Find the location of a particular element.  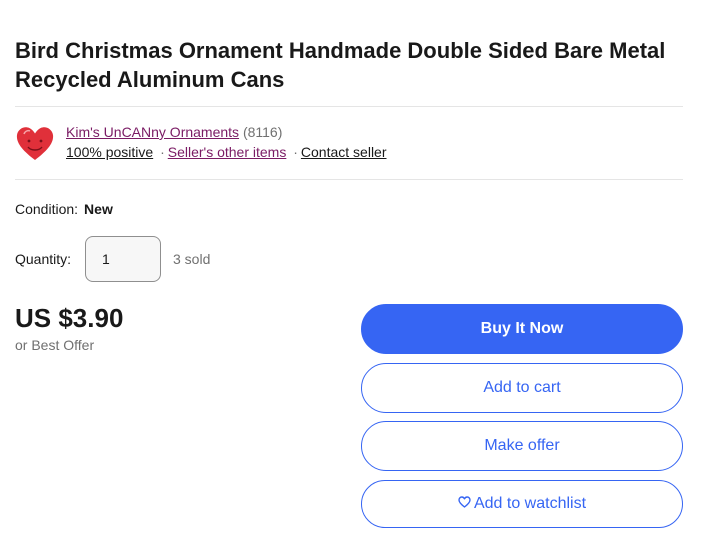

quantity-input is located at coordinates (123, 259).